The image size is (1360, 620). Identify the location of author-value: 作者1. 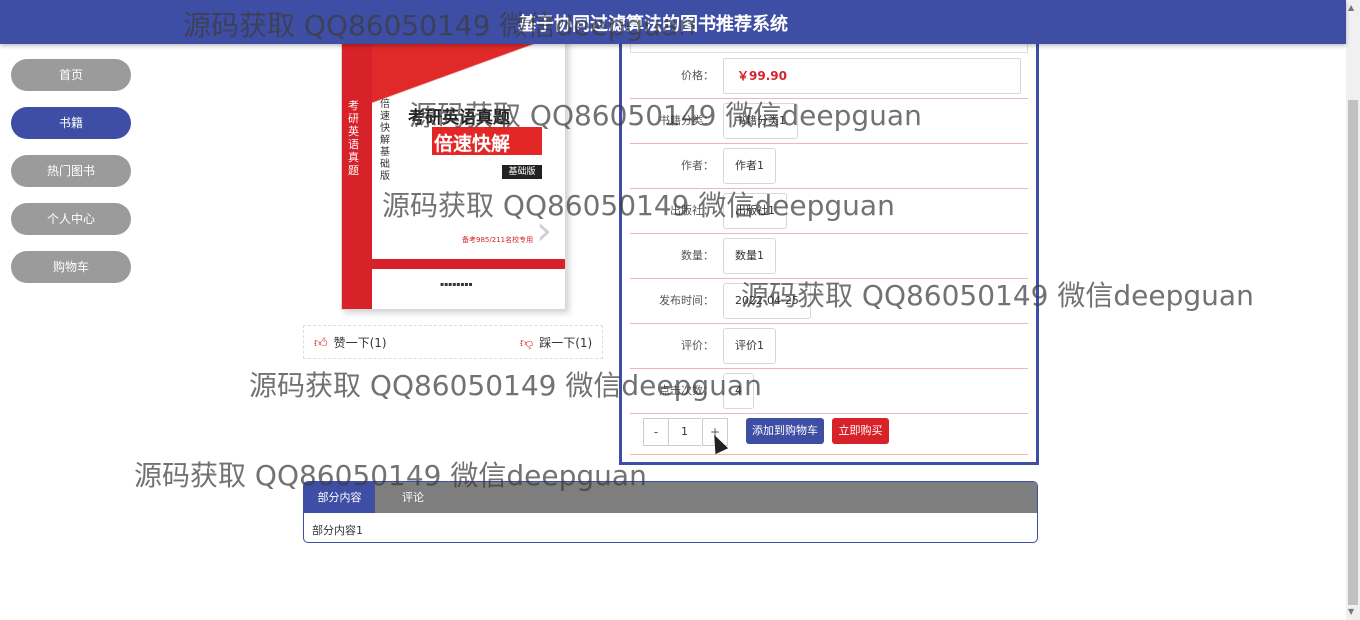
(749, 166).